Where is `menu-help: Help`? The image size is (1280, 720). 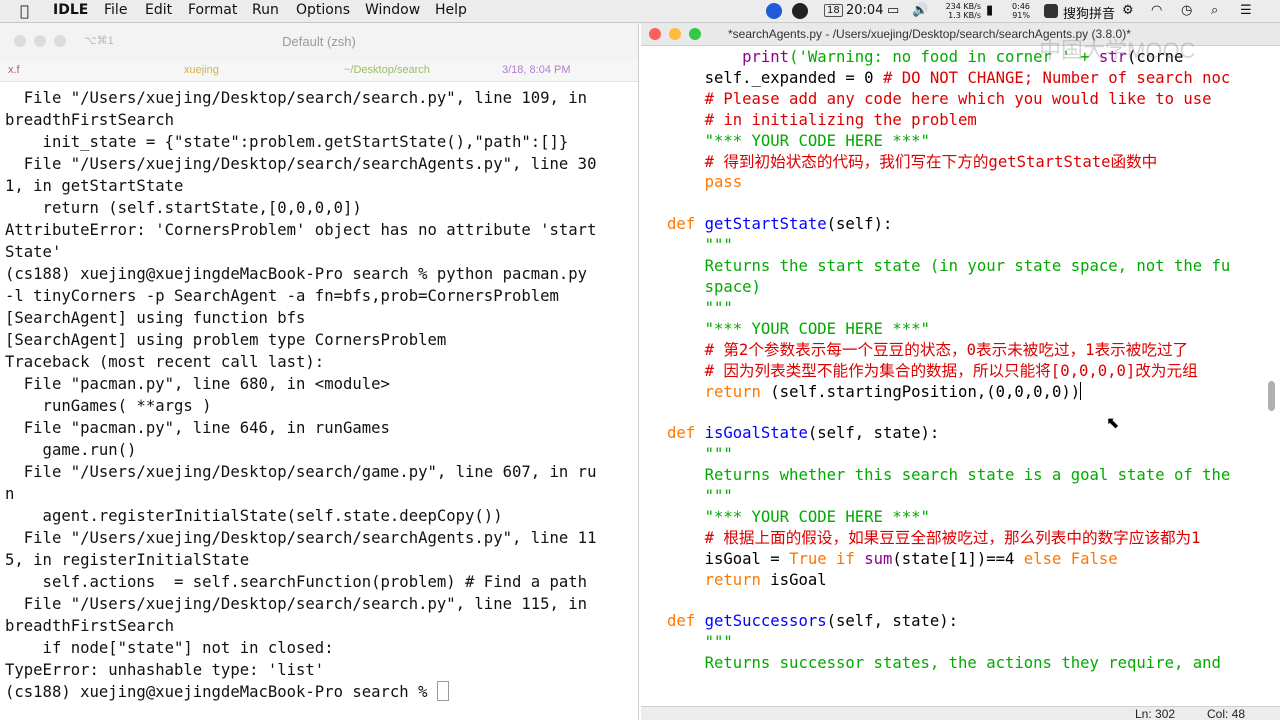
menu-help: Help is located at coordinates (451, 10).